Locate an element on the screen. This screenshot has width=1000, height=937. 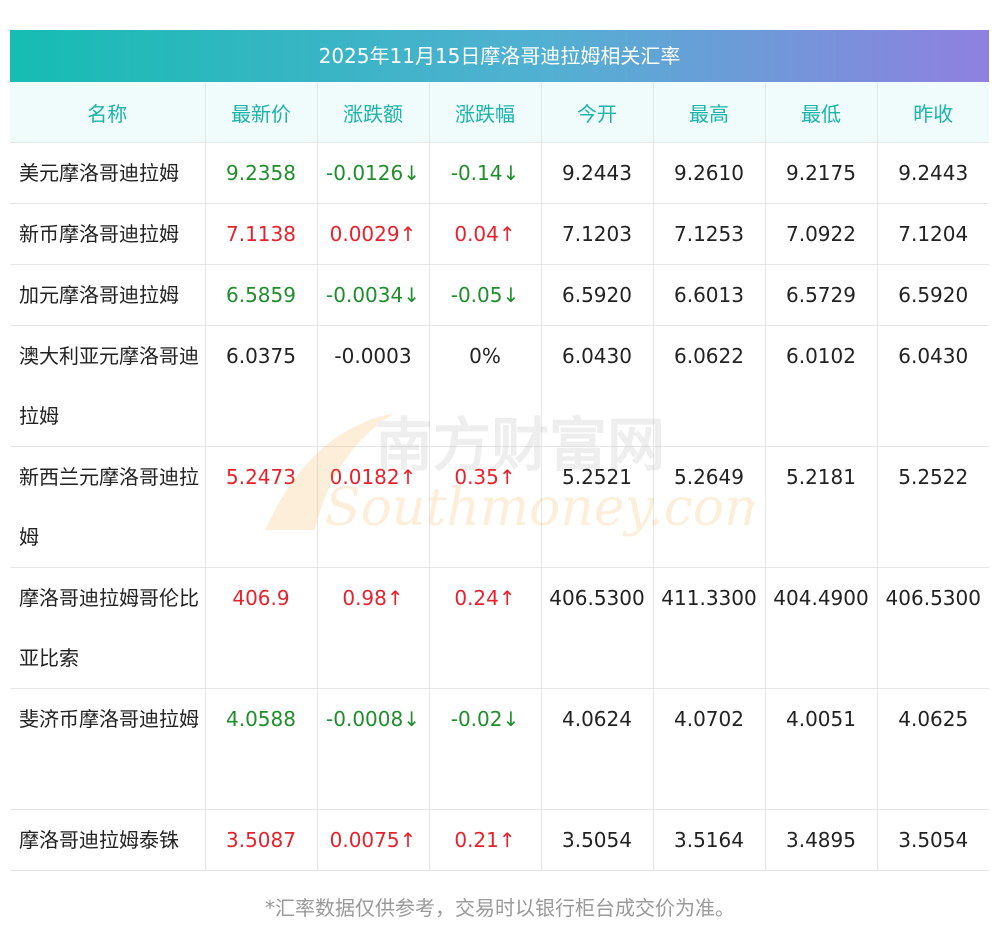
change-cell: -0.0008↓ is located at coordinates (372, 749).